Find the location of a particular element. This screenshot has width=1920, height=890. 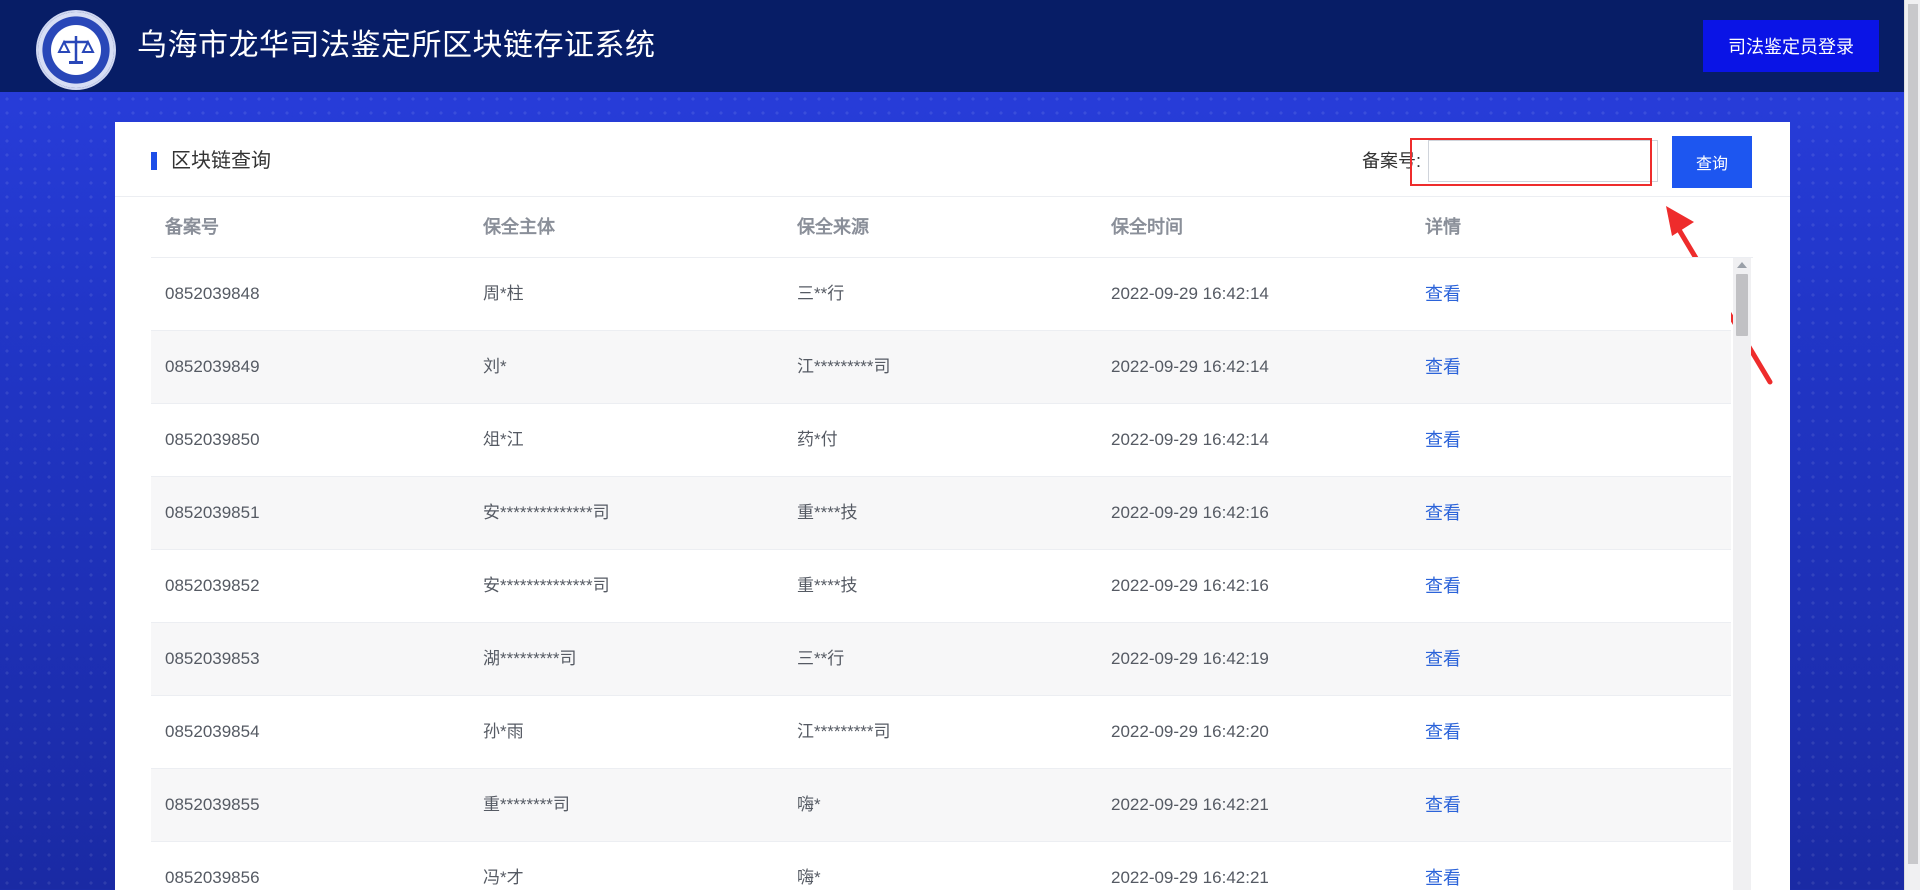

subject-cell: 湖*********司 is located at coordinates (530, 658).